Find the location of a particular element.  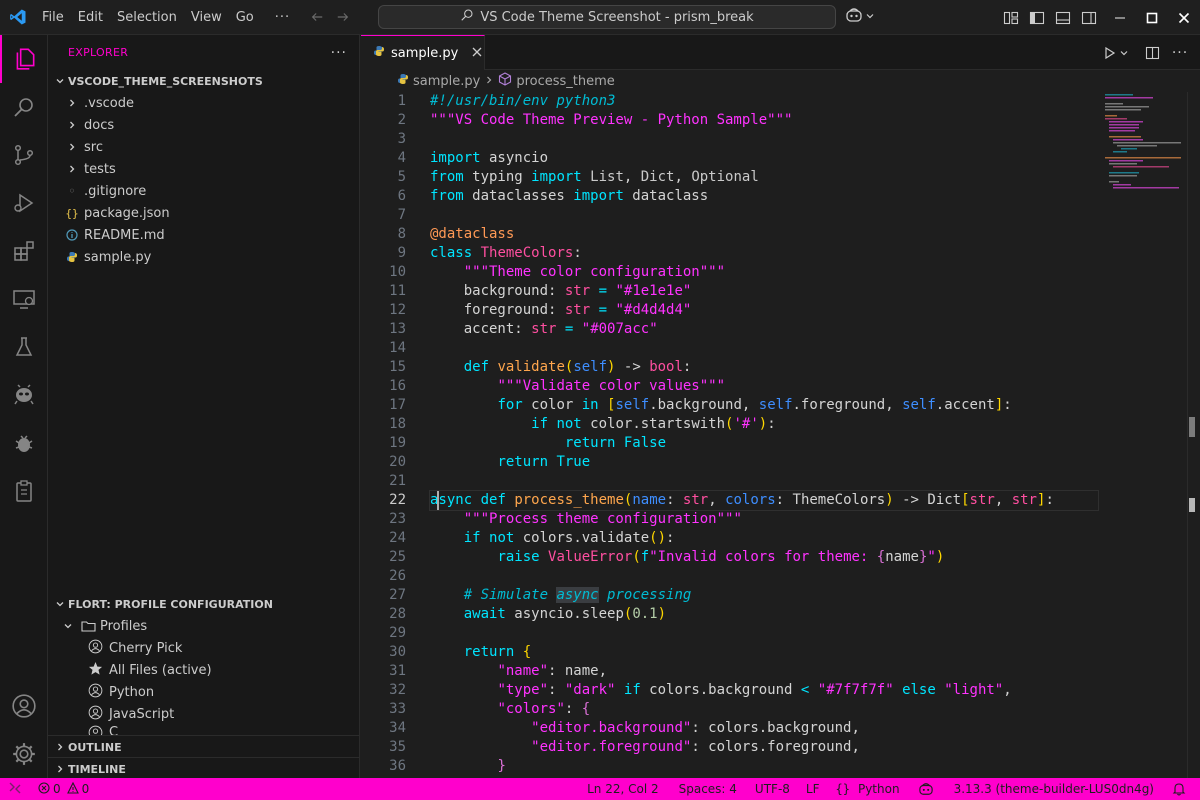

code-line: from typing import List, Dict, Optional is located at coordinates (770, 177).